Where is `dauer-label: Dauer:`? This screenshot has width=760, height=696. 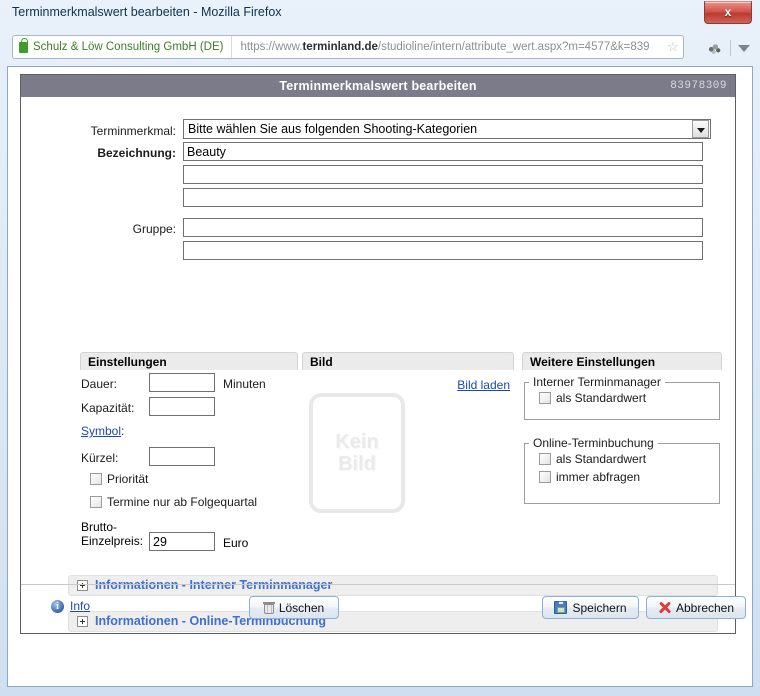 dauer-label: Dauer: is located at coordinates (99, 384).